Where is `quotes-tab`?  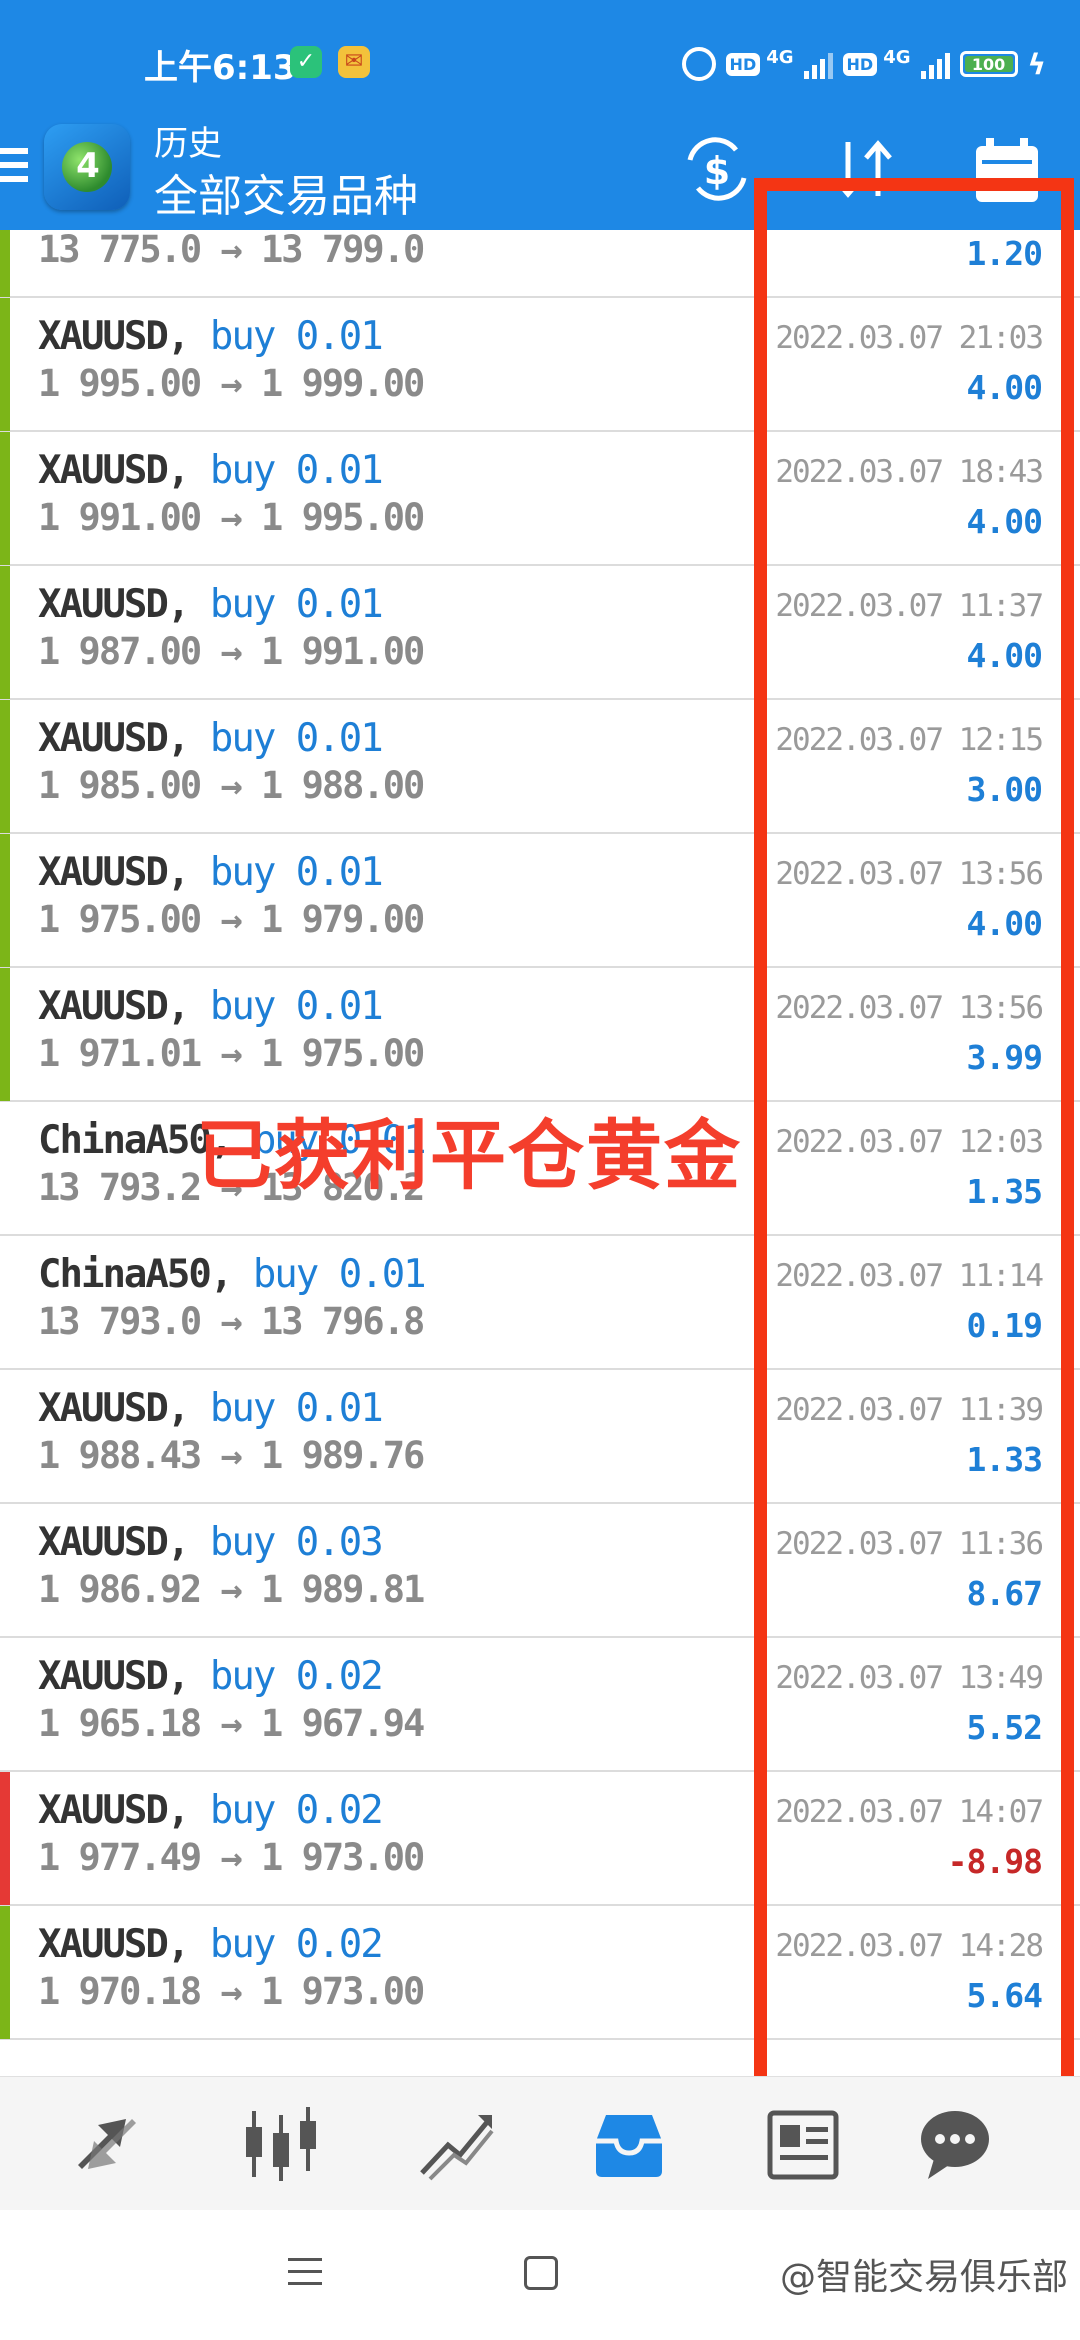
quotes-tab is located at coordinates (107, 2144).